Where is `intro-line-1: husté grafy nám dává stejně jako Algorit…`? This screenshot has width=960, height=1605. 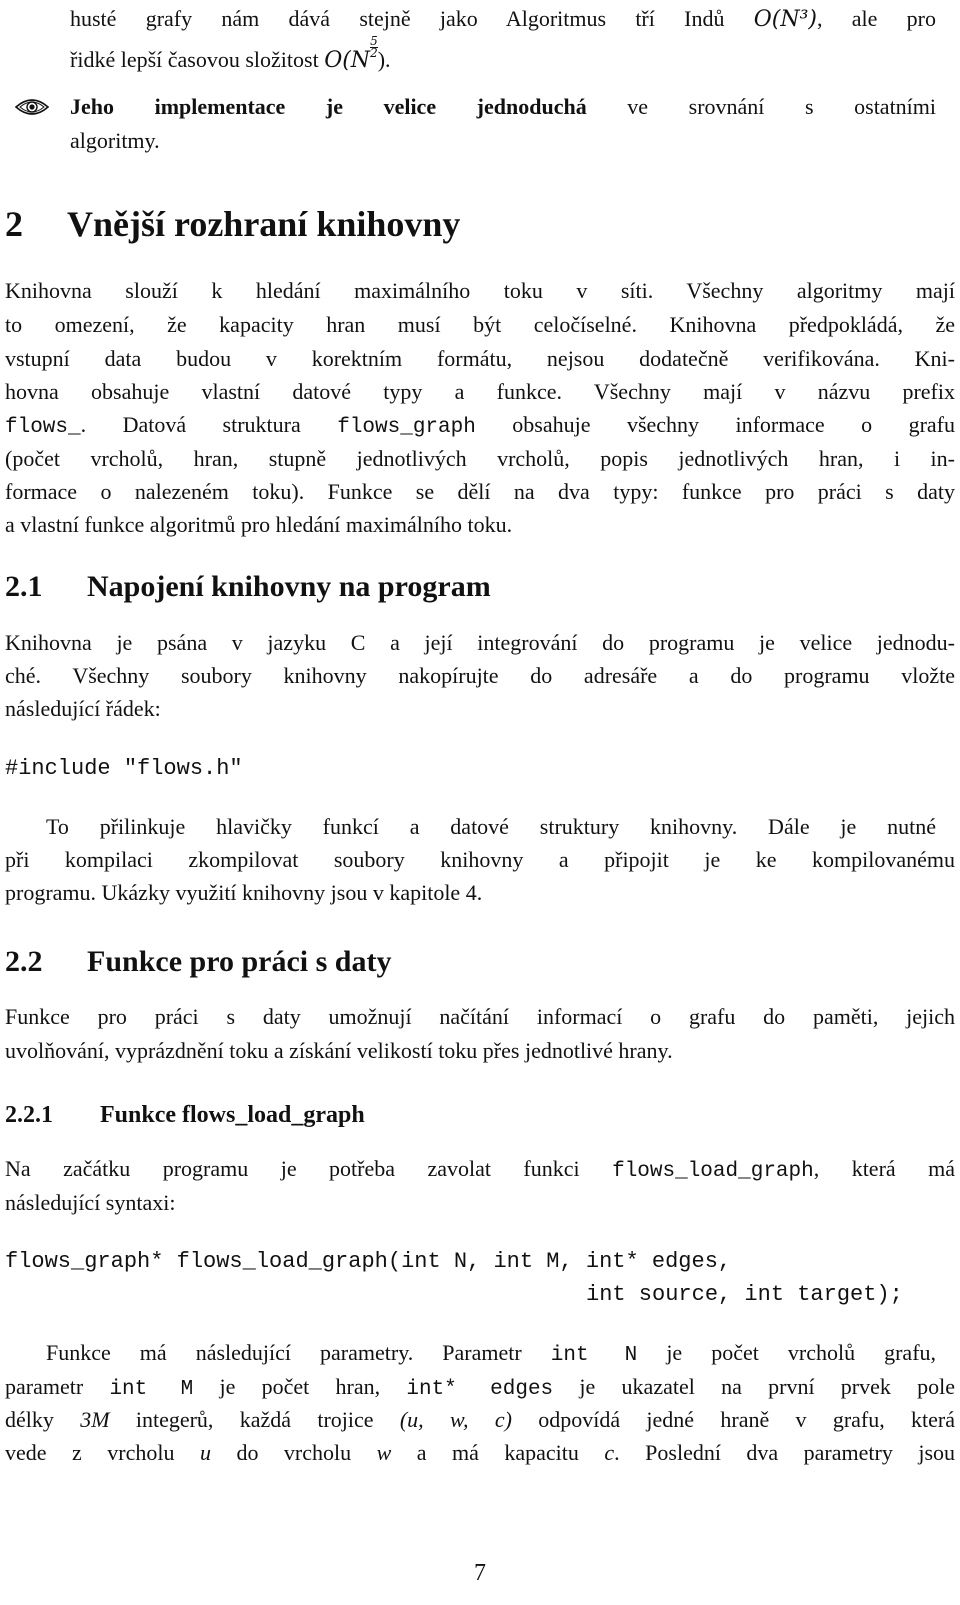 intro-line-1: husté grafy nám dává stejně jako Algorit… is located at coordinates (503, 19).